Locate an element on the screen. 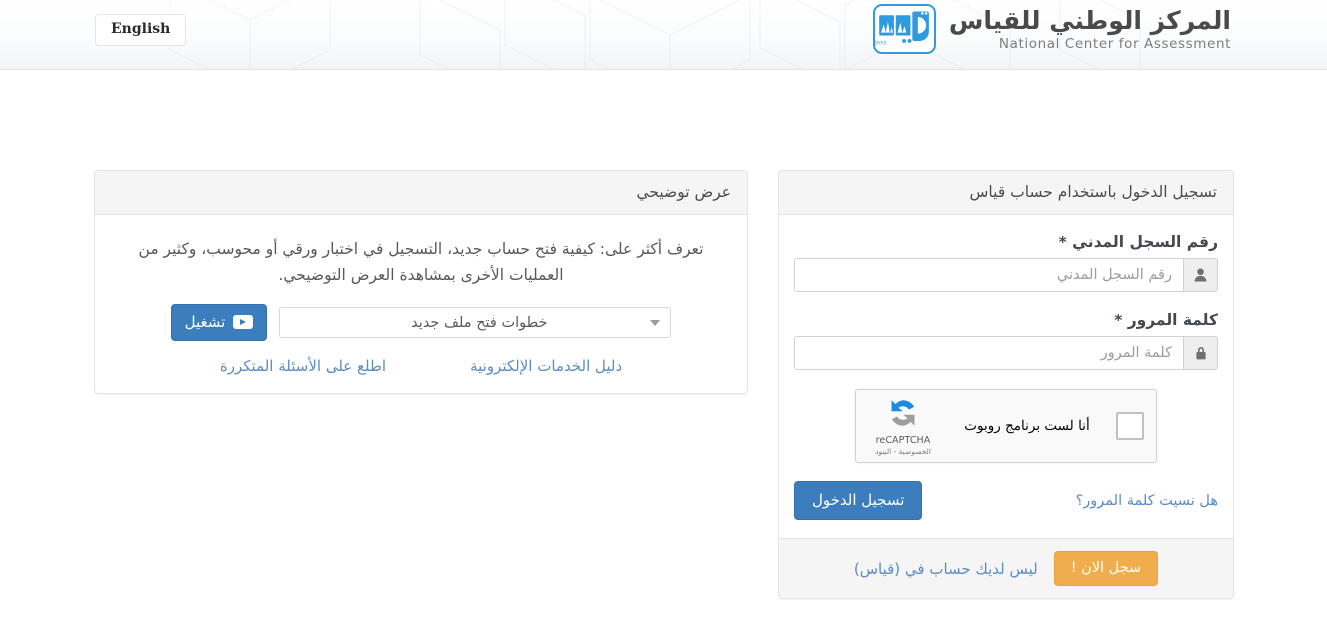 Image resolution: width=1327 pixels, height=622 pixels. play-video-button-label: تشغيل is located at coordinates (205, 322).